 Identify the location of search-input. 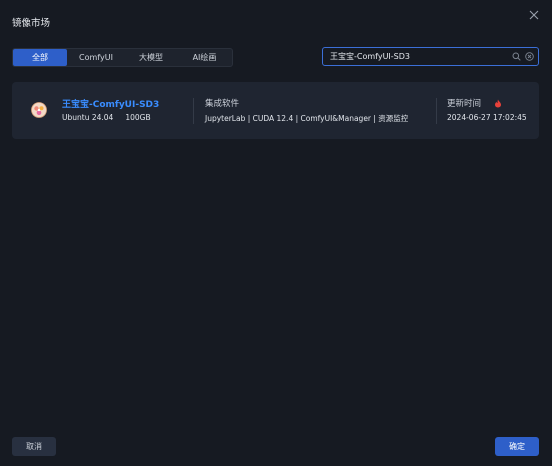
(417, 56).